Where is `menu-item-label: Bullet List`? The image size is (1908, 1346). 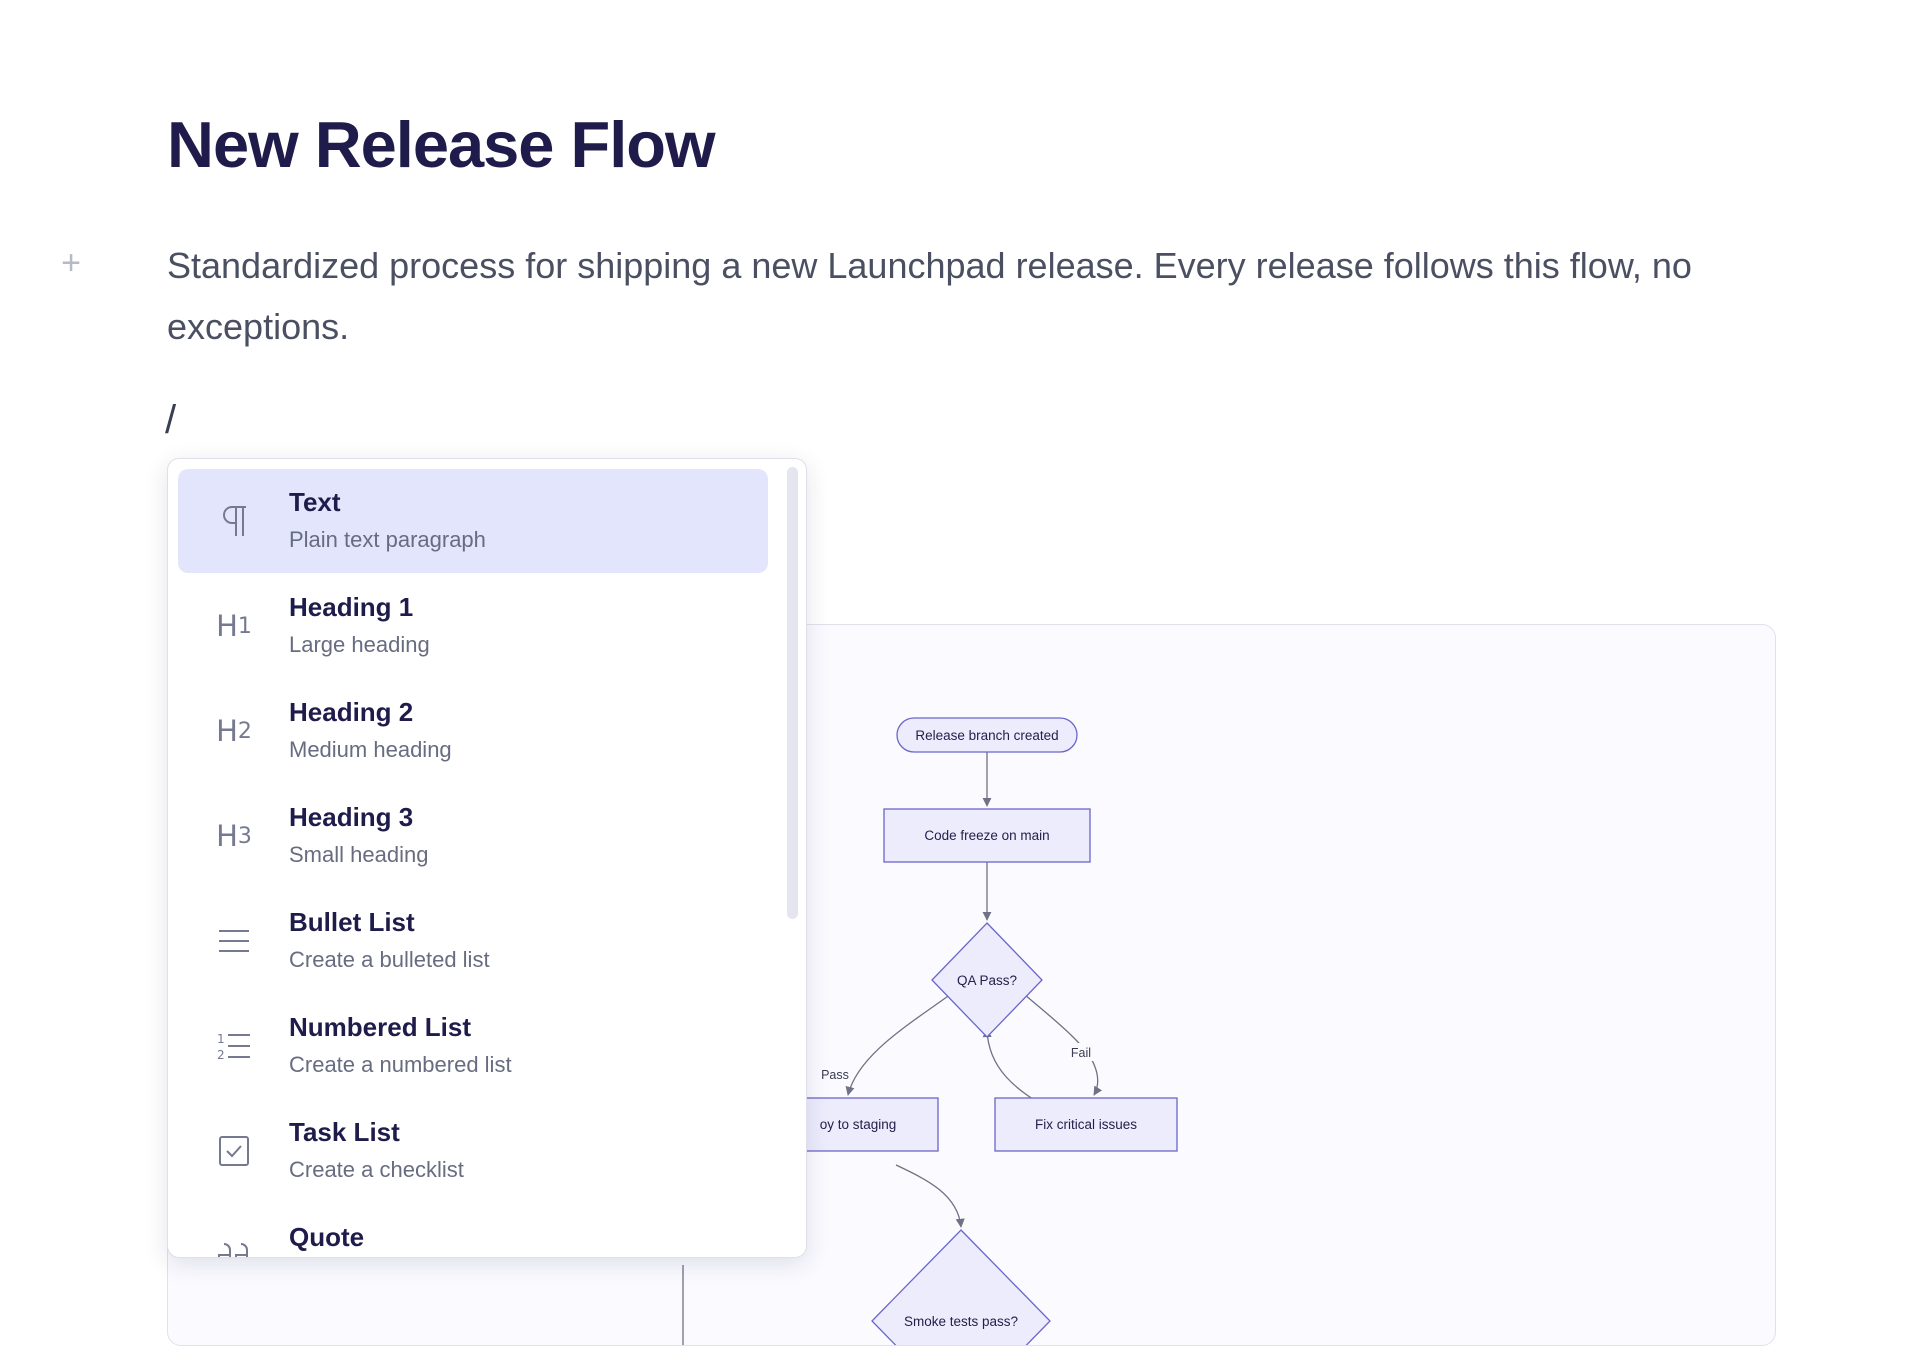 menu-item-label: Bullet List is located at coordinates (352, 922).